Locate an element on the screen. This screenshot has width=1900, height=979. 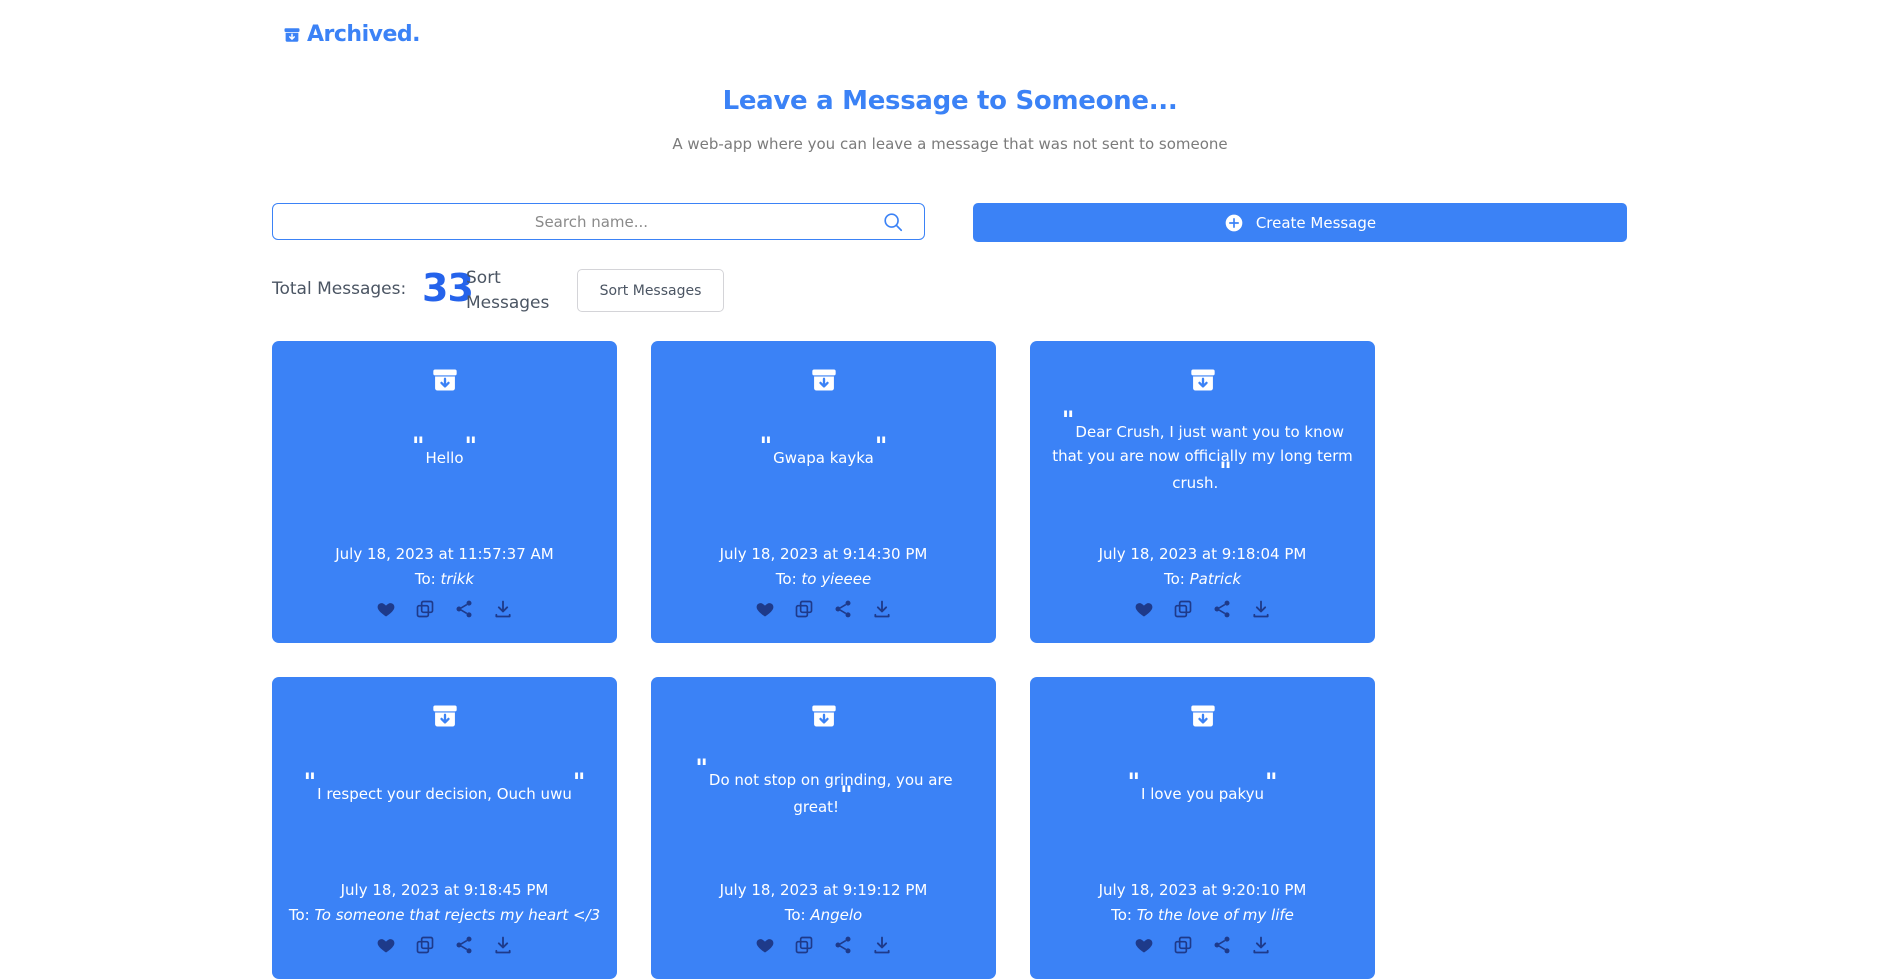
recipient-name: trikk is located at coordinates (457, 579).